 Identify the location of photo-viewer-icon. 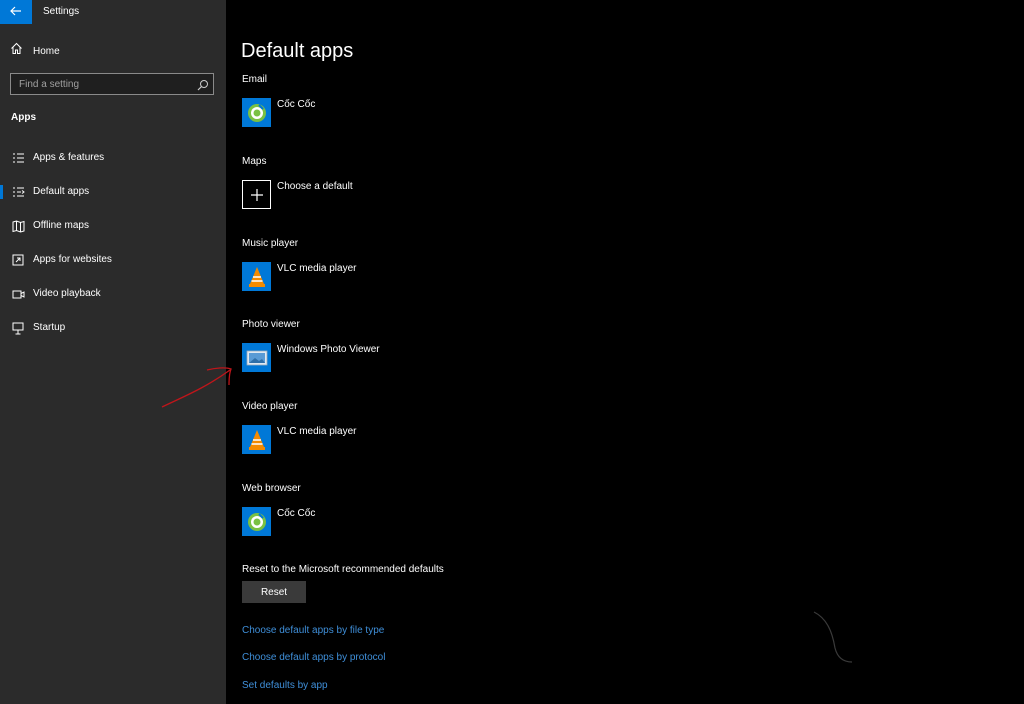
(256, 357).